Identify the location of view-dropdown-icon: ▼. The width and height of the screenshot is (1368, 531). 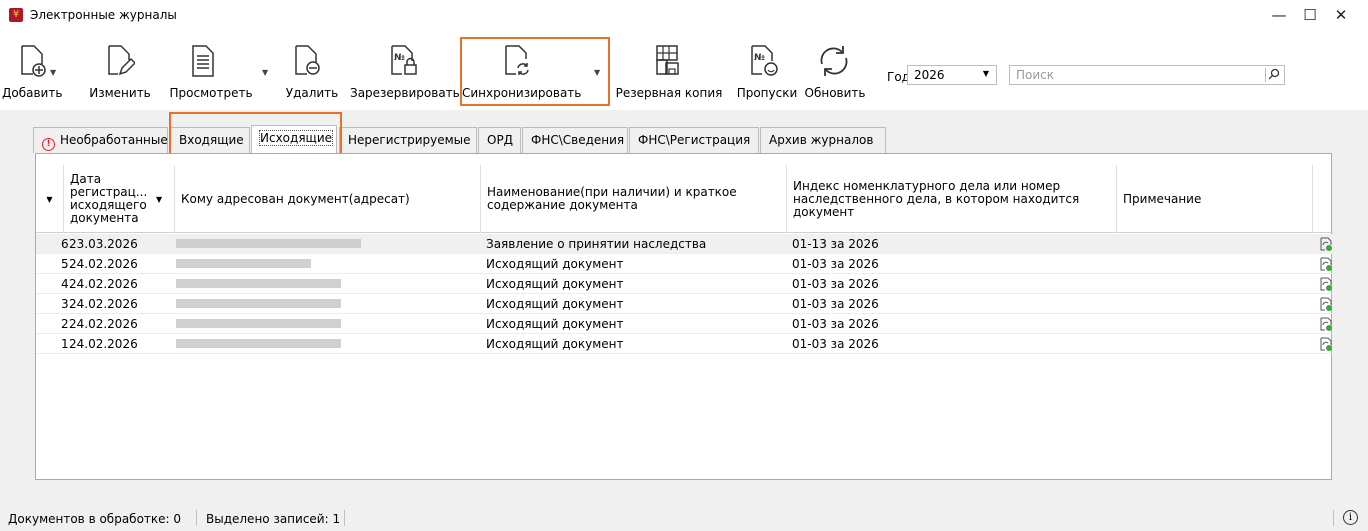
(265, 72).